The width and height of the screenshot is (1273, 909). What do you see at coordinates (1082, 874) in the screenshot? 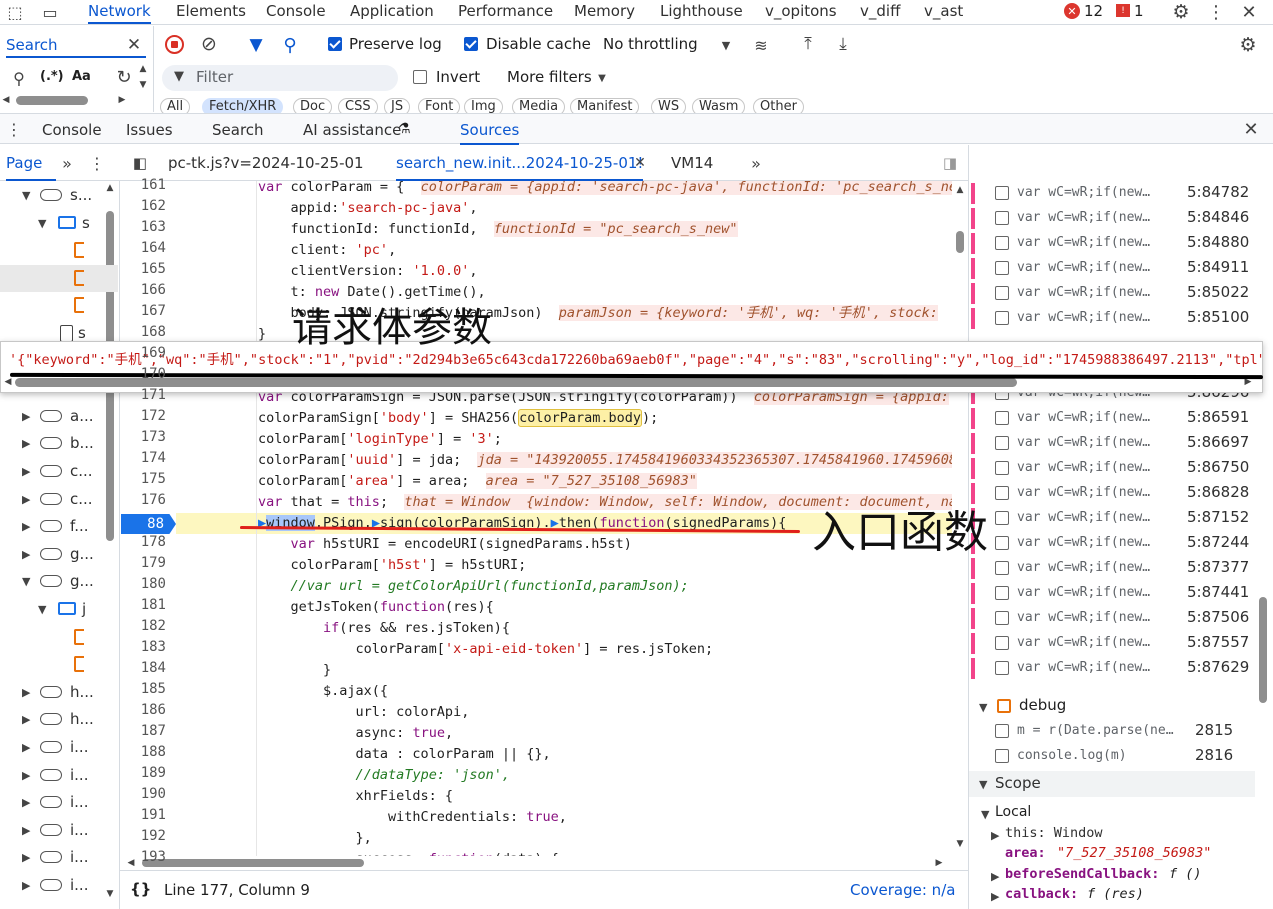
I see `scope-before-key: beforeSendCallback:` at bounding box center [1082, 874].